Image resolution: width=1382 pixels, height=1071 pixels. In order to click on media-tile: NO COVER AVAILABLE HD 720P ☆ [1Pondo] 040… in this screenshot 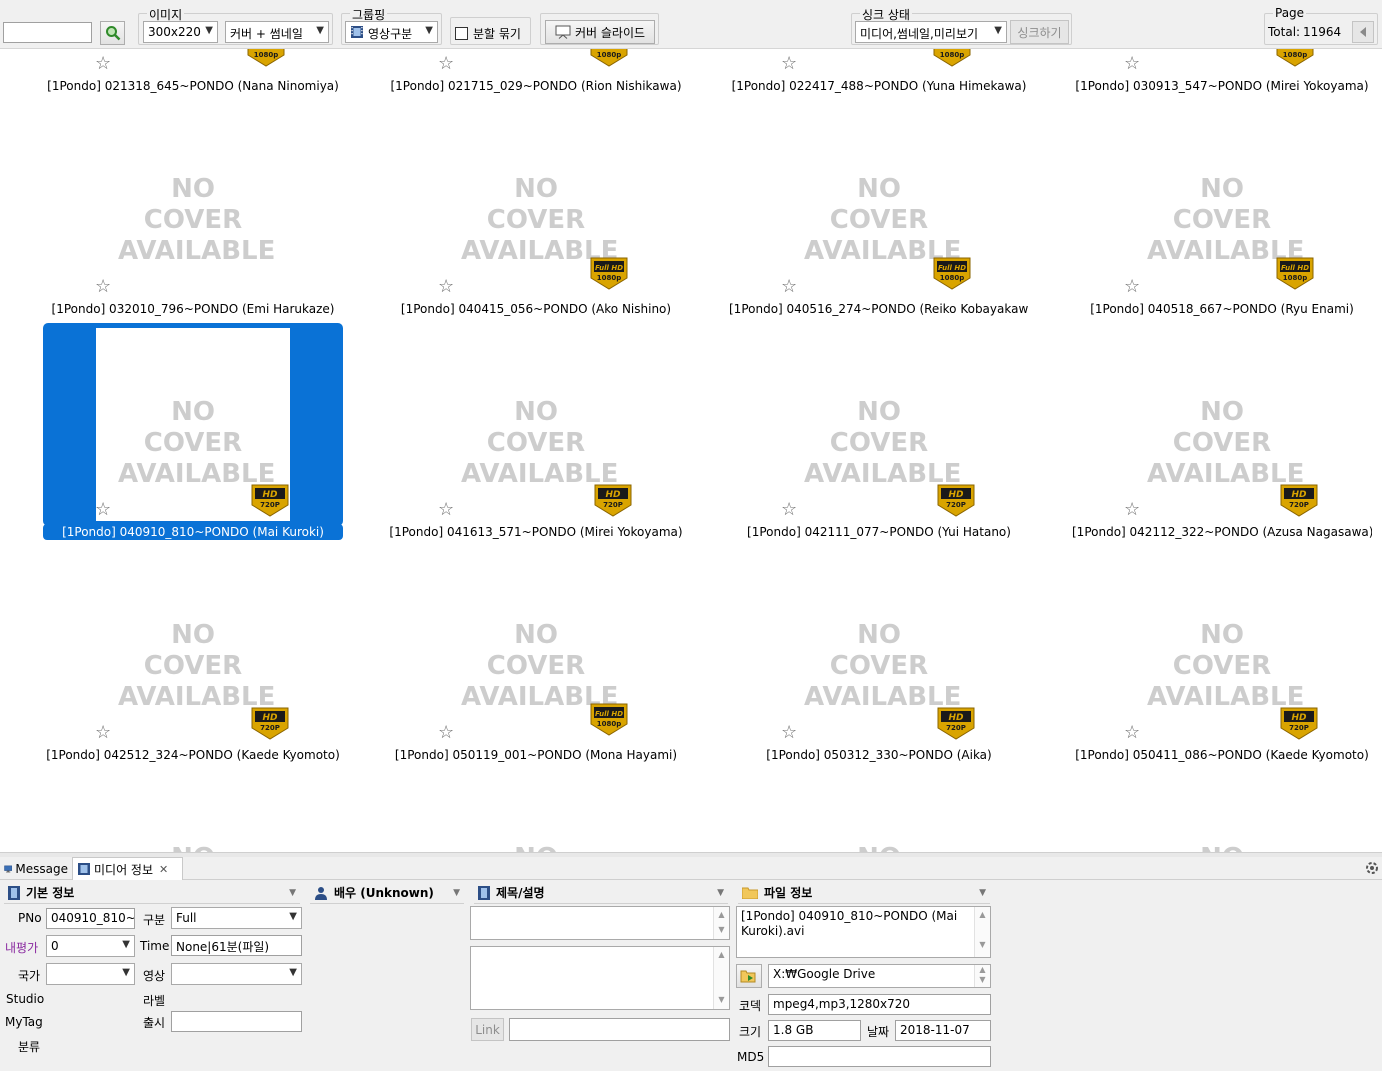, I will do `click(193, 434)`.